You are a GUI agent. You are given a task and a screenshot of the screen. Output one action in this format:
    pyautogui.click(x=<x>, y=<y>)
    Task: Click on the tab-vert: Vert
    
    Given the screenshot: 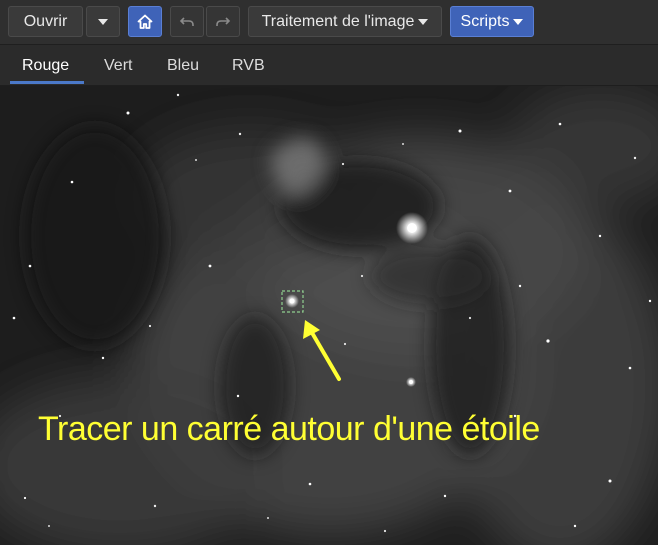 What is the action you would take?
    pyautogui.click(x=118, y=66)
    